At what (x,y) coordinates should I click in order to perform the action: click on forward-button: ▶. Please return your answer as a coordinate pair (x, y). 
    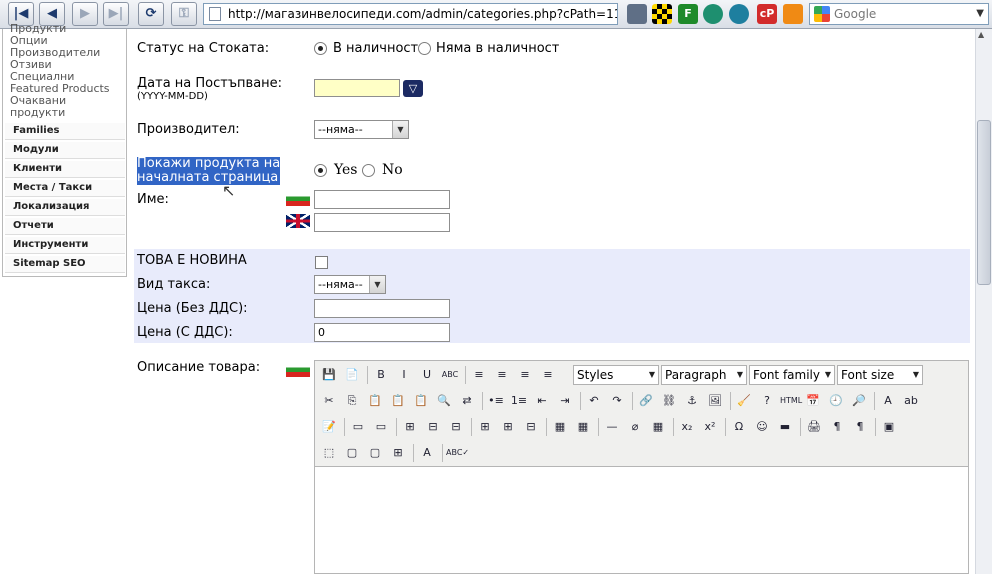
    Looking at the image, I should click on (85, 14).